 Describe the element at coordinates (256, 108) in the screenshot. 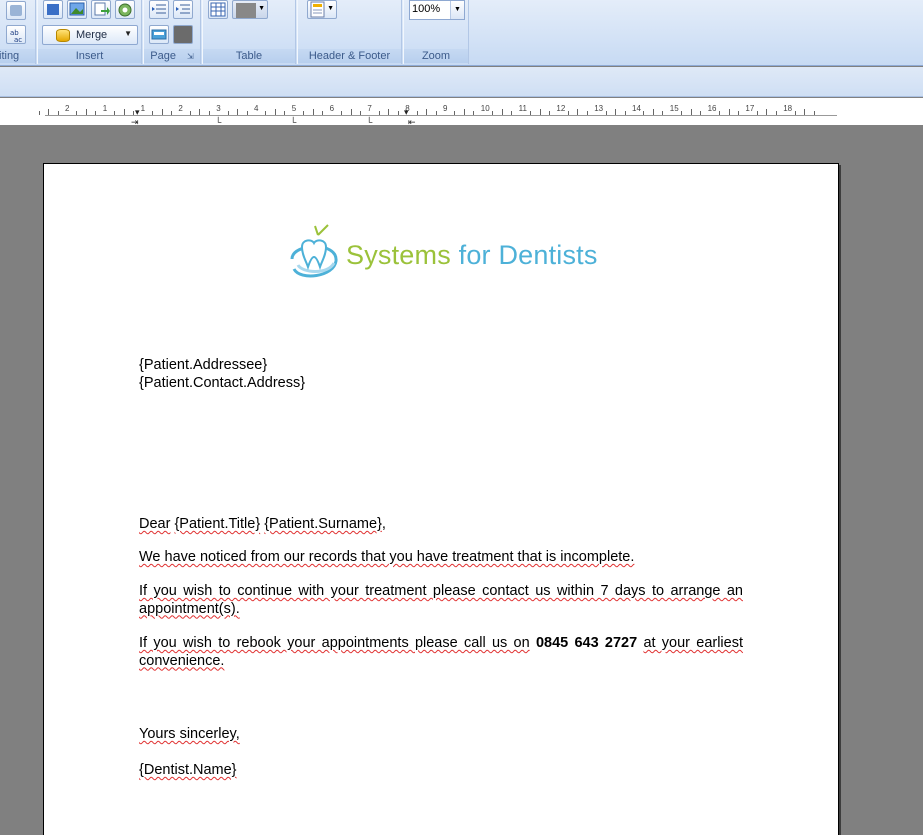

I see `ruler-number: 4` at that location.